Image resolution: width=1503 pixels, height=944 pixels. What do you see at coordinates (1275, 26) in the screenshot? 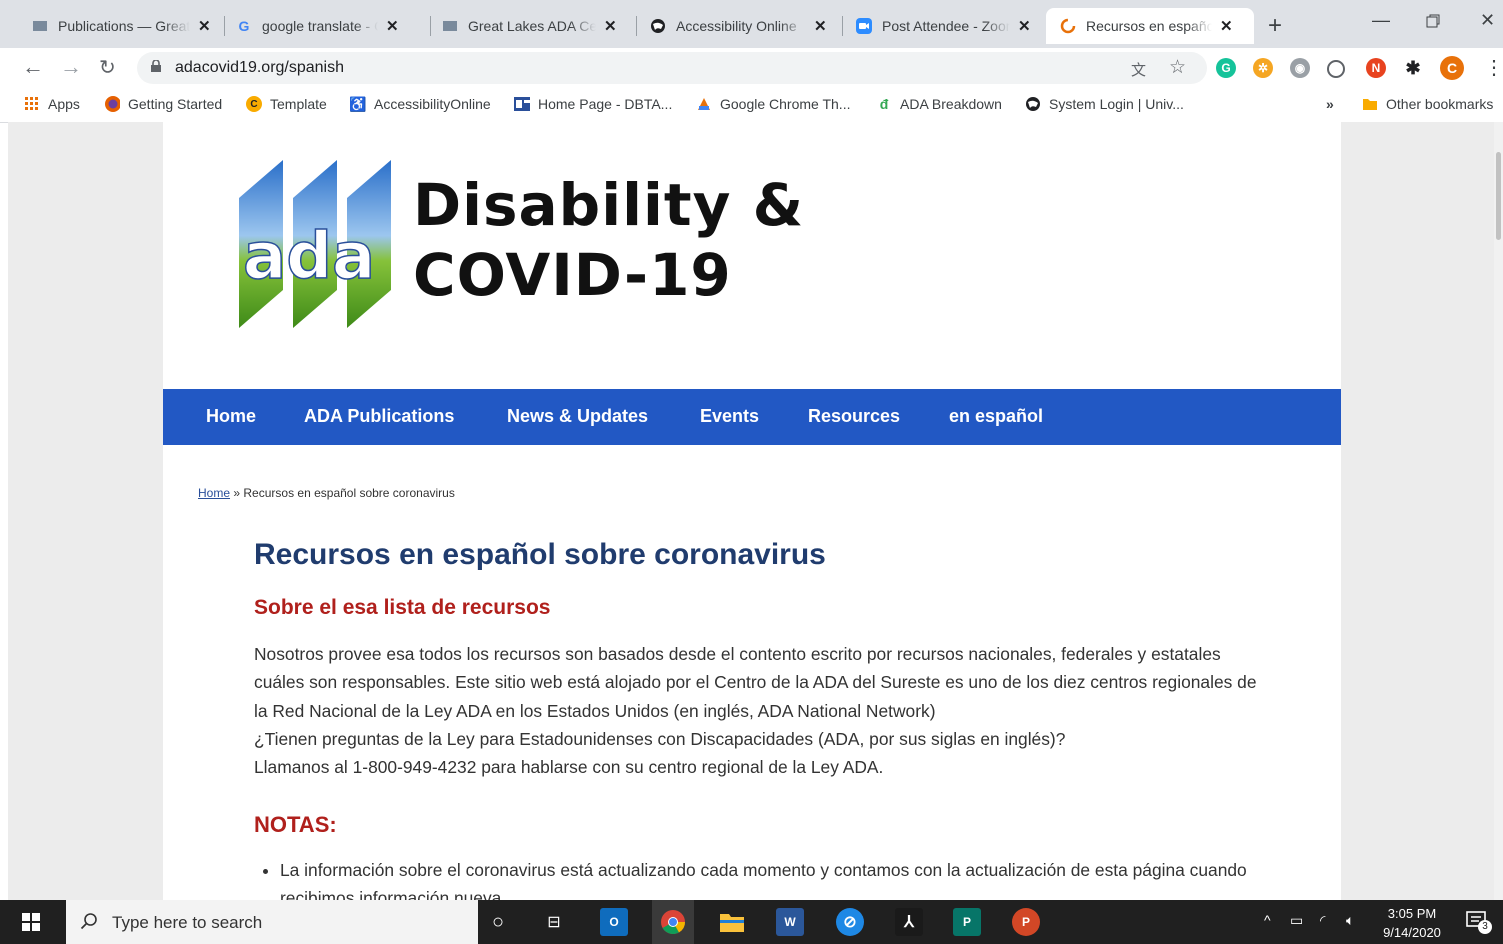
I see `new-tab-button: +` at bounding box center [1275, 26].